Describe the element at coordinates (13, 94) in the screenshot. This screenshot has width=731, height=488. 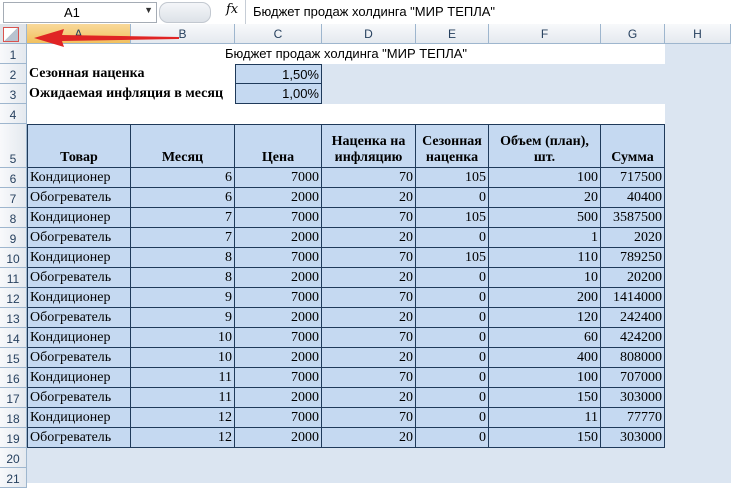
I see `row-header-3: 3` at that location.